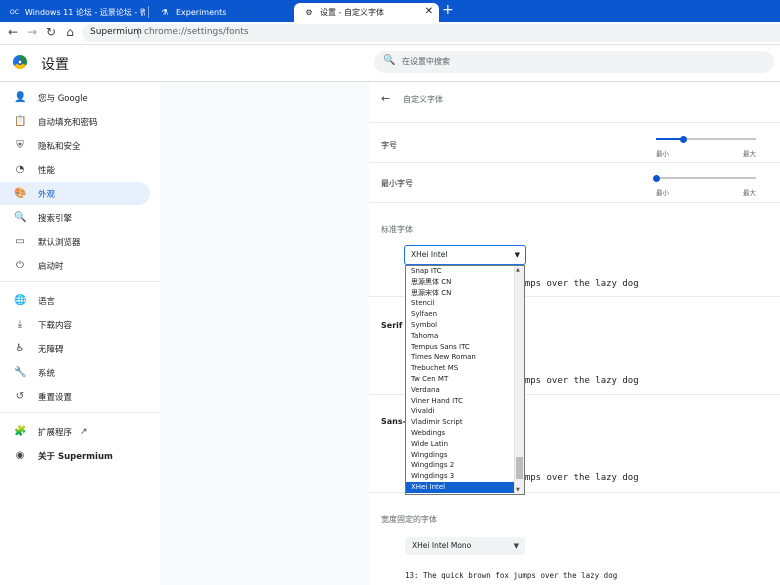 This screenshot has height=585, width=780. Describe the element at coordinates (75, 372) in the screenshot. I see `sidebar-item-system: 🔧 系统` at that location.